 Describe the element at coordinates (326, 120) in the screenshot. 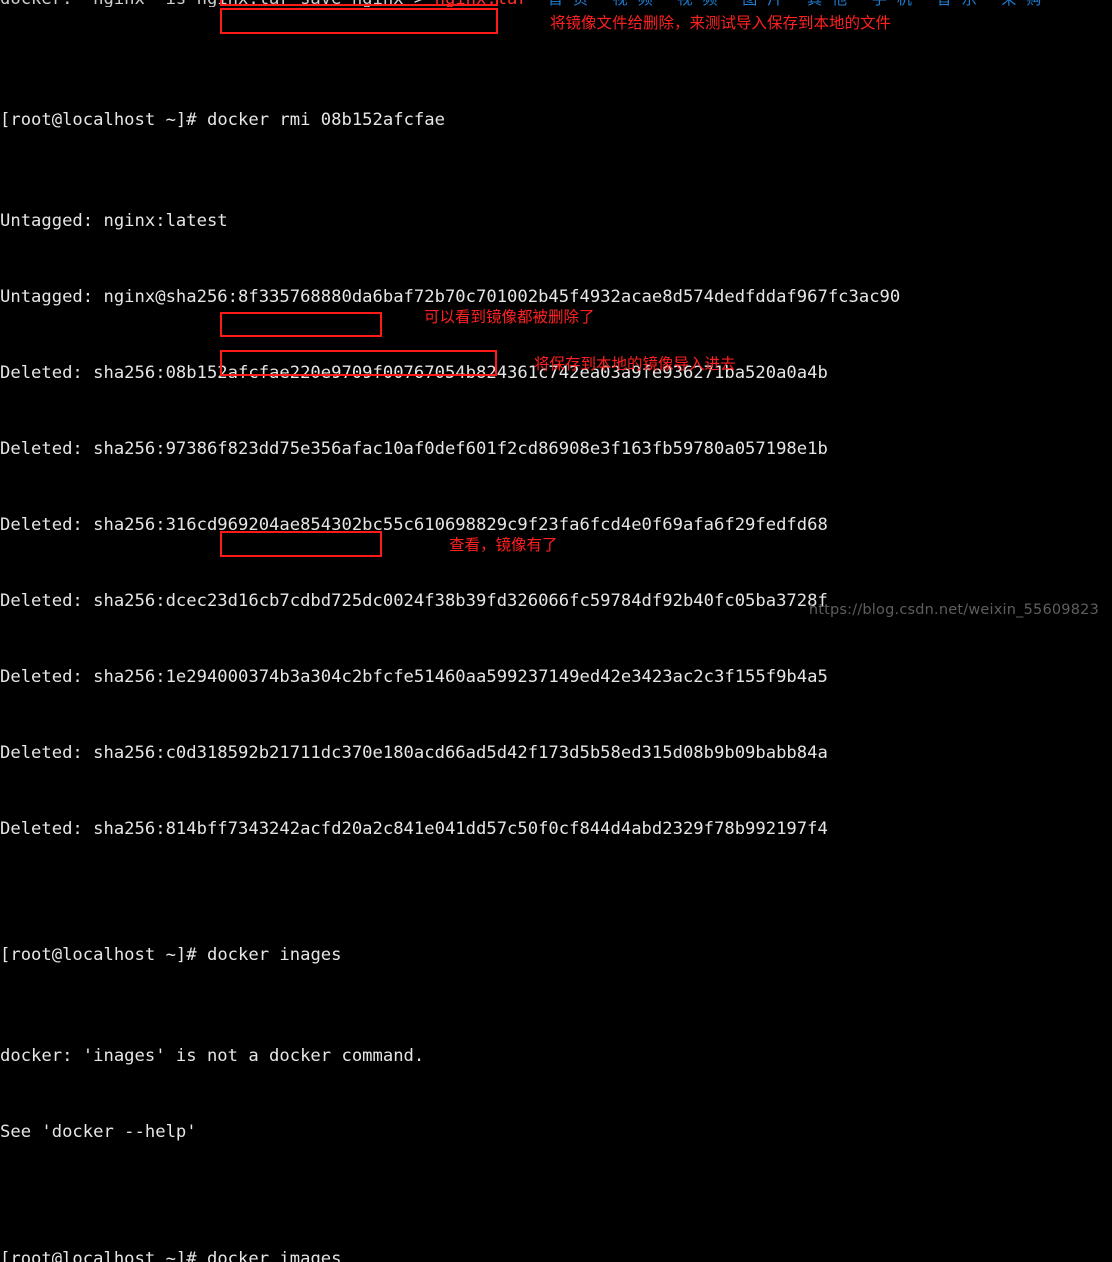

I see `command-docker-rmi: docker rmi 08b152afcfae` at that location.